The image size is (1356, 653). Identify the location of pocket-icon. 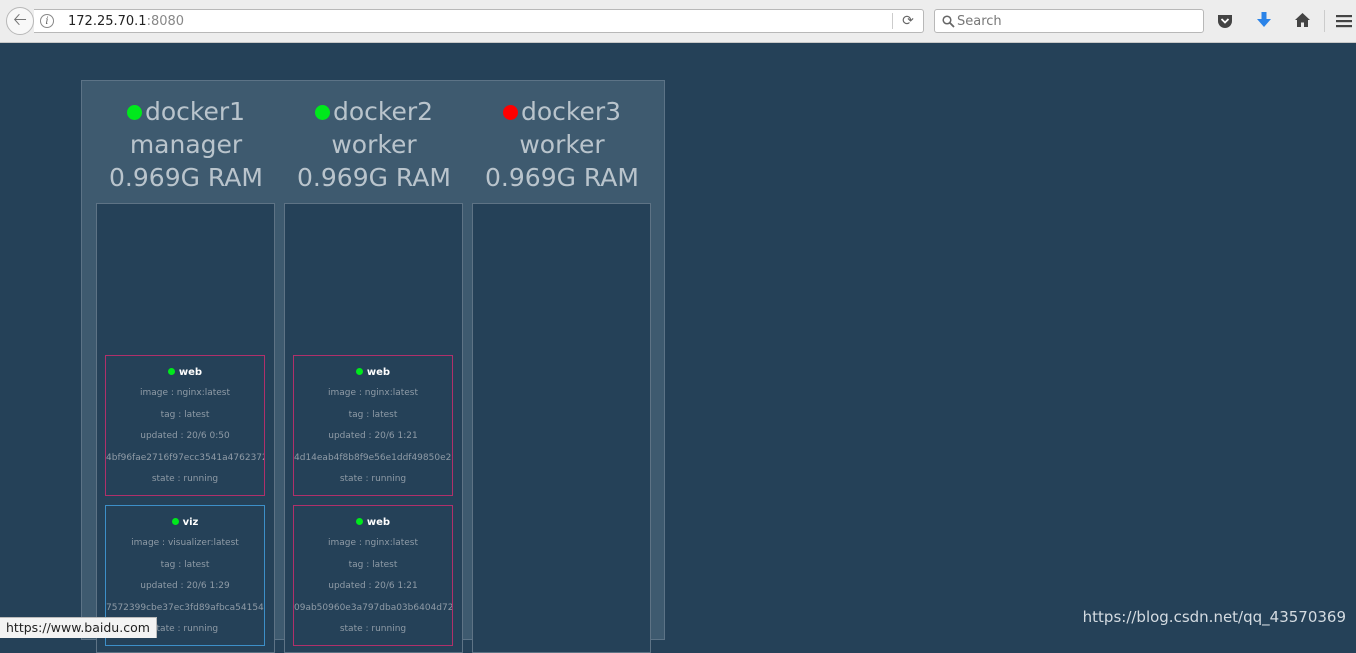
(1225, 21).